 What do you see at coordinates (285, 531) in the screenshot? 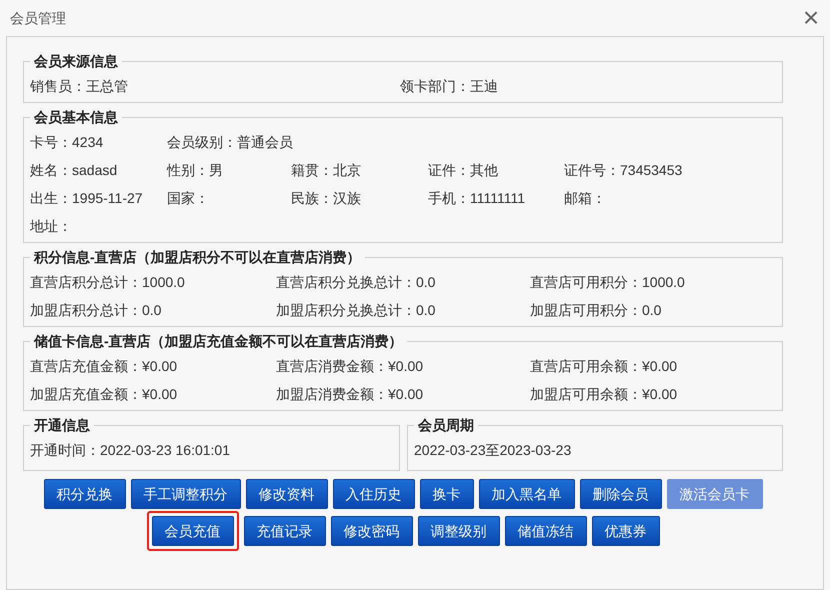
I see `action-button: 充值记录` at bounding box center [285, 531].